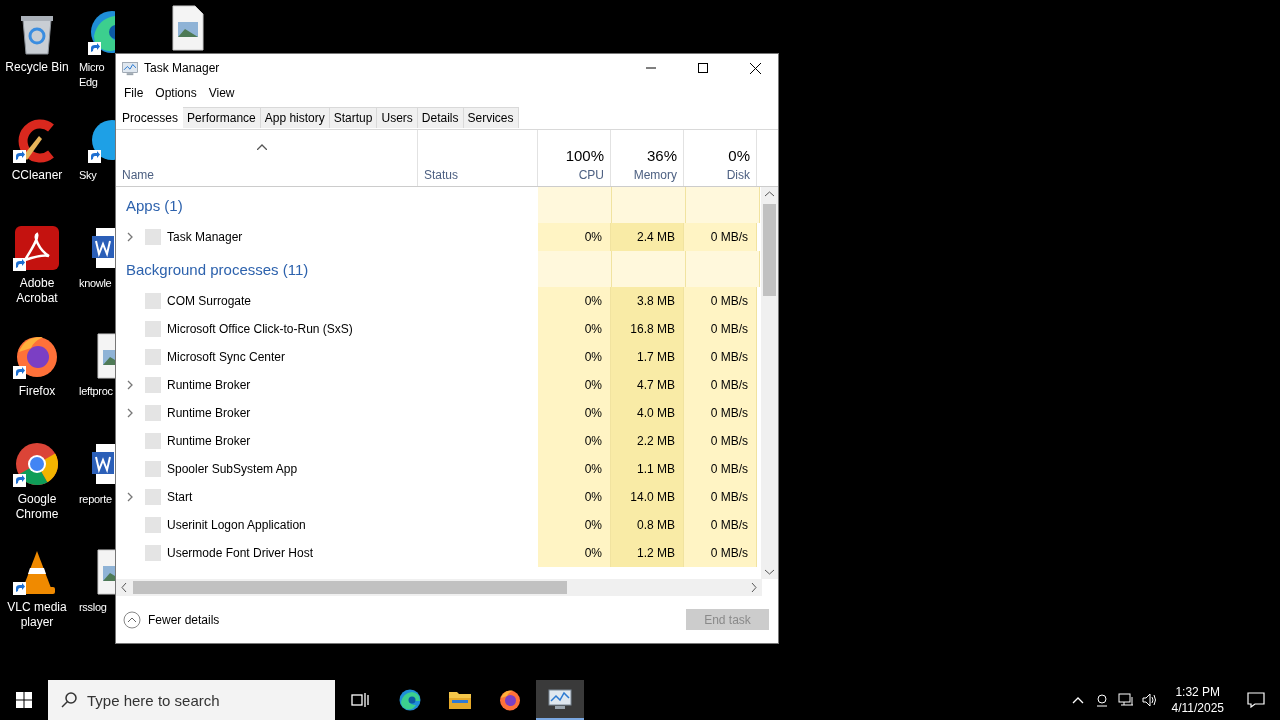 This screenshot has height=720, width=1280. Describe the element at coordinates (217, 269) in the screenshot. I see `group-header: Background processes (11)` at that location.